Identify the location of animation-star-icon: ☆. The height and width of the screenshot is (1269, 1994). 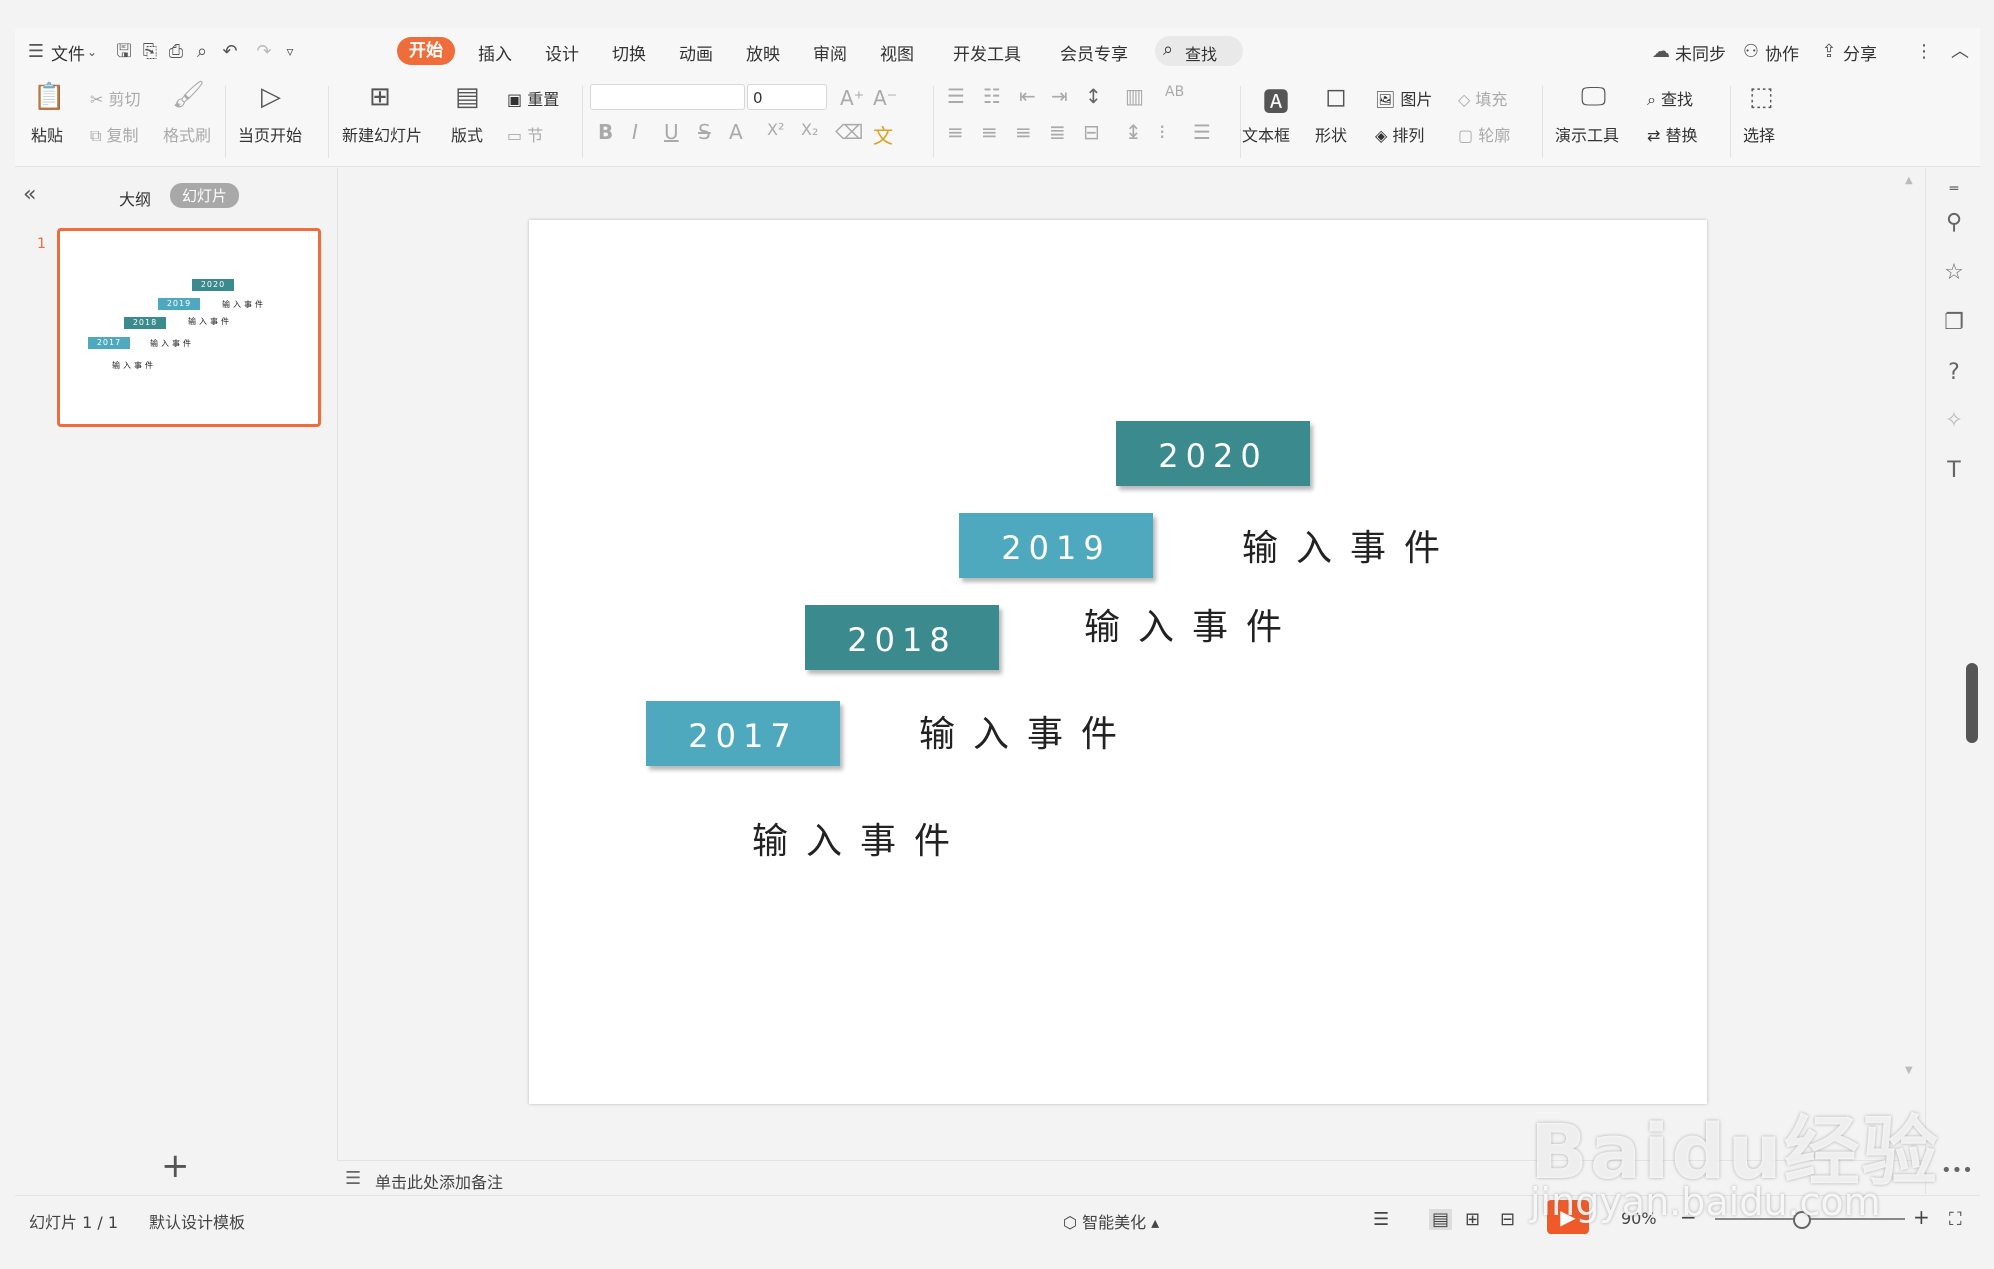
(1954, 273).